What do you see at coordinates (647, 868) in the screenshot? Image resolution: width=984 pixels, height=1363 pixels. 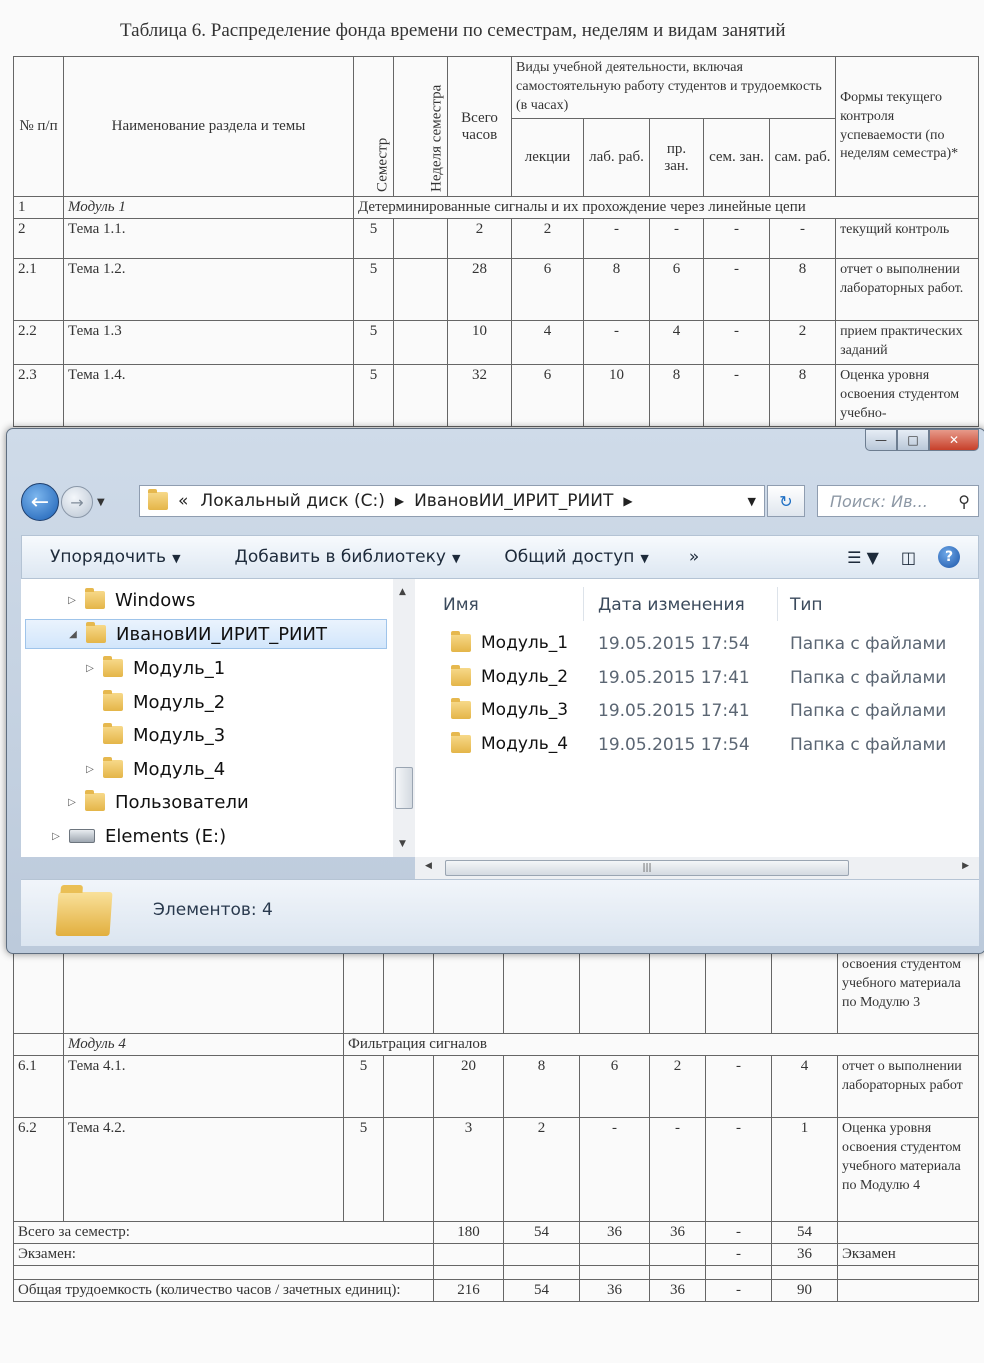 I see `scrollbar-thumb: |||` at bounding box center [647, 868].